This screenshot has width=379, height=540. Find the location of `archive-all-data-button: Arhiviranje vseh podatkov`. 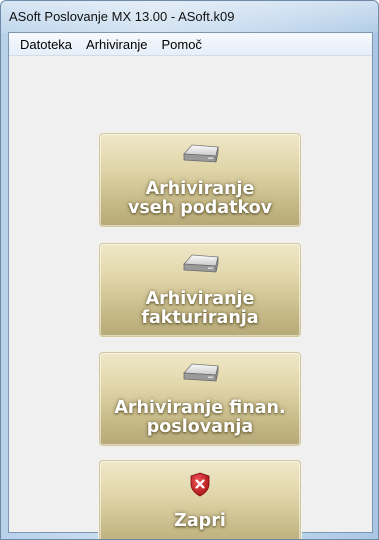

archive-all-data-button: Arhiviranje vseh podatkov is located at coordinates (200, 180).